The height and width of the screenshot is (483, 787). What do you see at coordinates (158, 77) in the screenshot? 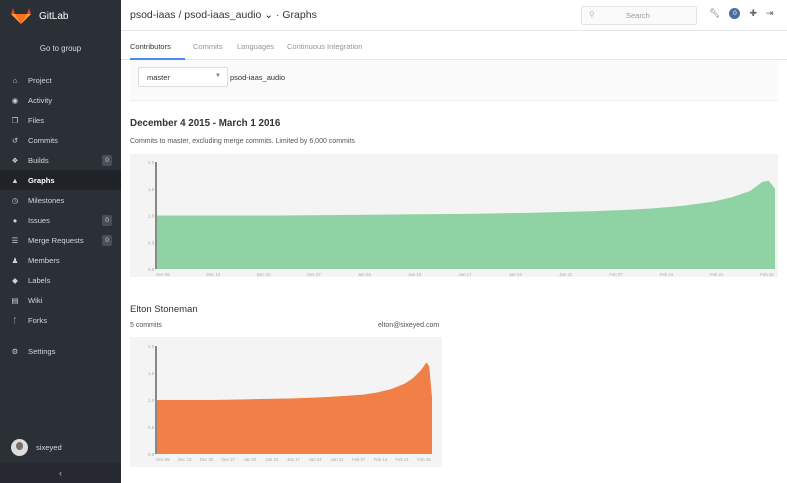
I see `branch-selected-value: master` at bounding box center [158, 77].